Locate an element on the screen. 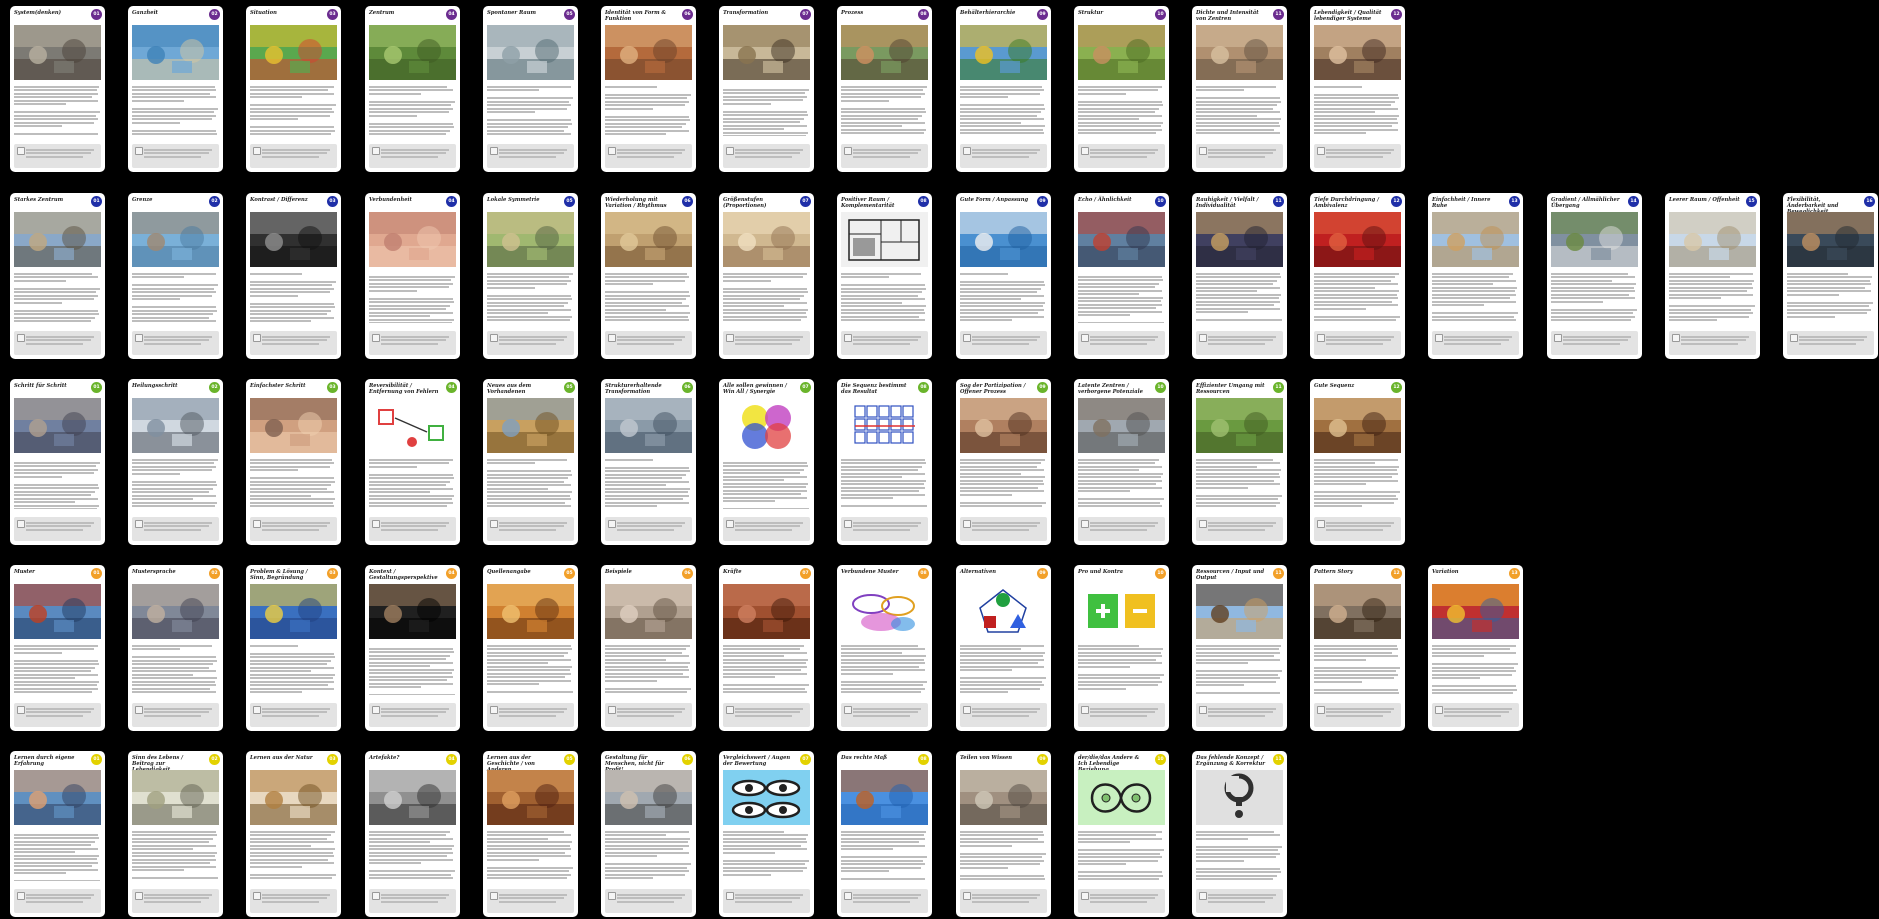 The width and height of the screenshot is (1879, 919). pattern-card: Neues aus dem Vorhandenen 05 is located at coordinates (530, 462).